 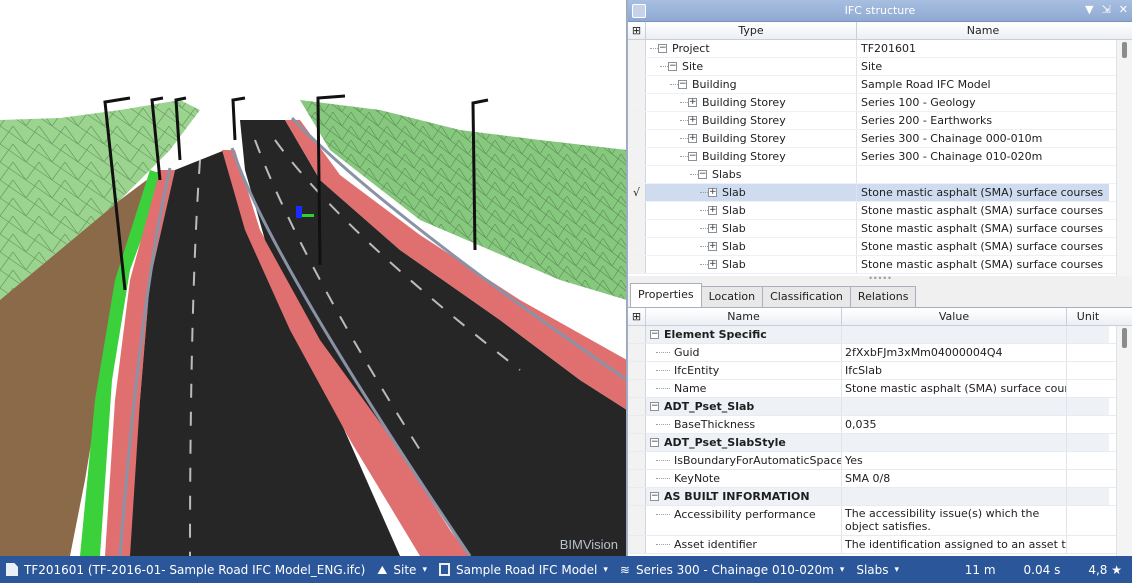 I want to click on property-group-row: − ADT_Pset_SlabStyle, so click(x=880, y=443).